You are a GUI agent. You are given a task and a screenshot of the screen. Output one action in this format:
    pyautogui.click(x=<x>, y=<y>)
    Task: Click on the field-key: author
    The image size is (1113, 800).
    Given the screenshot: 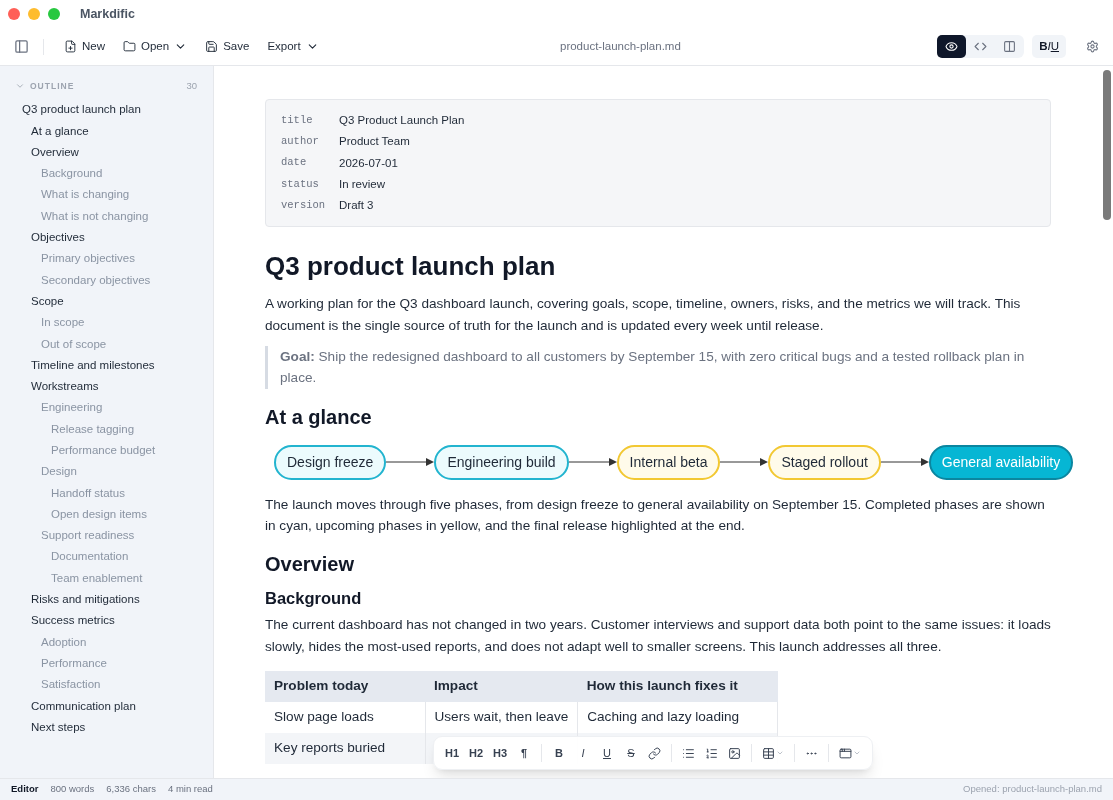 What is the action you would take?
    pyautogui.click(x=310, y=142)
    